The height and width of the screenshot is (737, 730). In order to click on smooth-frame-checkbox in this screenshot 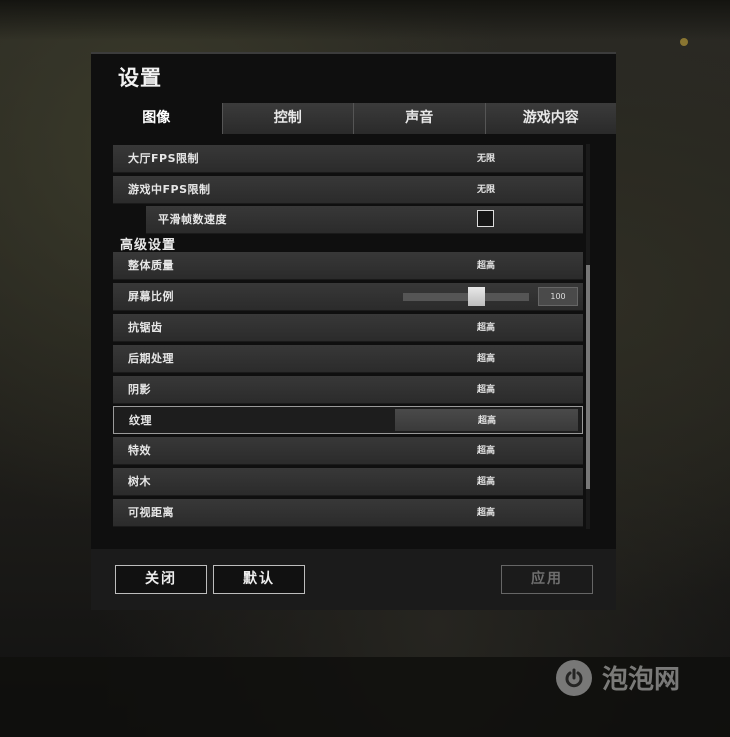, I will do `click(485, 218)`.